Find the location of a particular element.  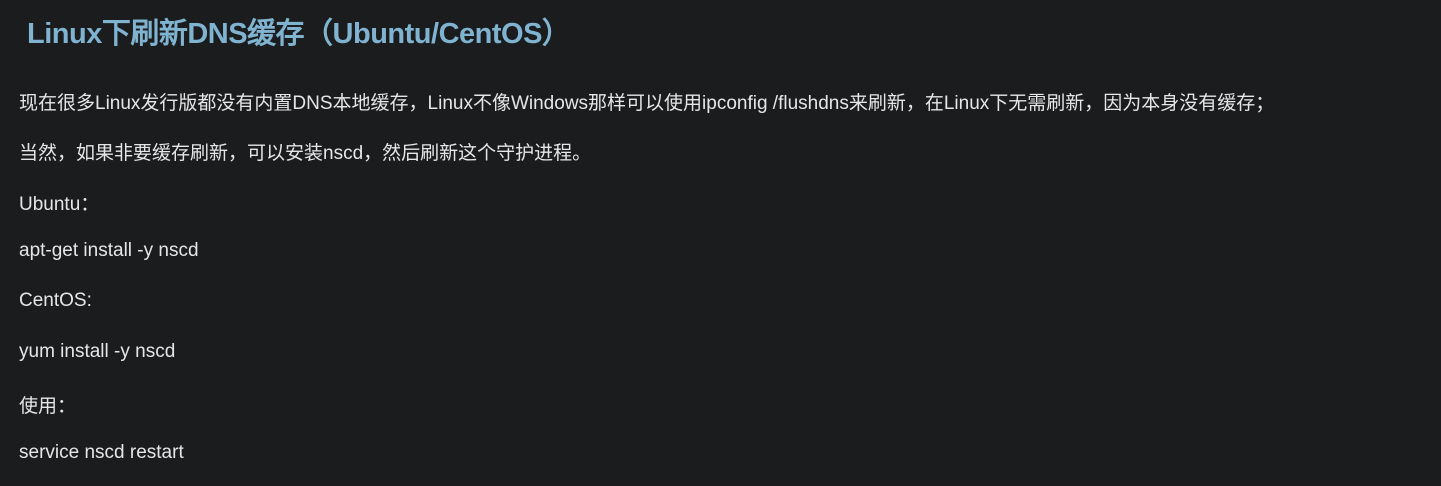

ubuntu-command: apt-get install -y nscd is located at coordinates (109, 250).